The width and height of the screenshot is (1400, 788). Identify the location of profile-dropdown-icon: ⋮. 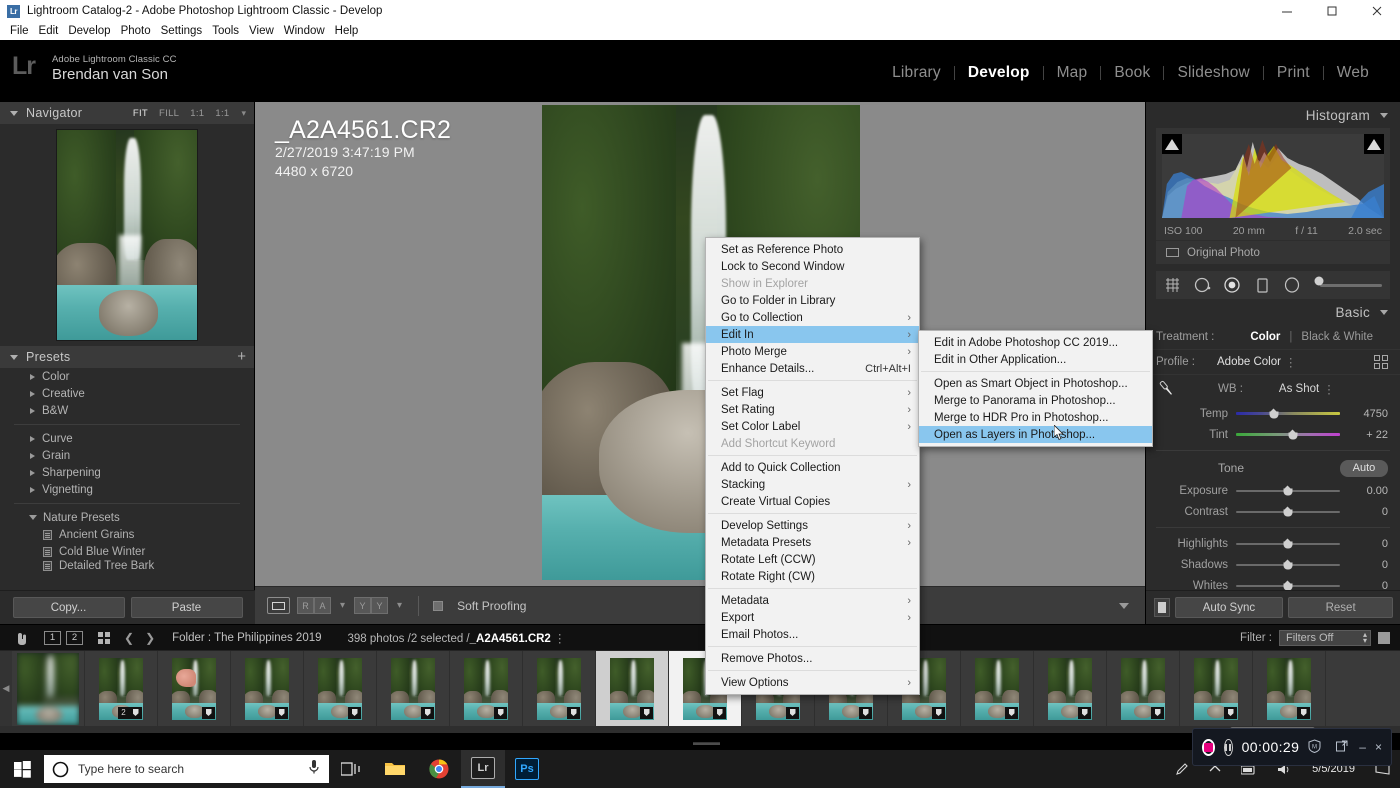
(1291, 362).